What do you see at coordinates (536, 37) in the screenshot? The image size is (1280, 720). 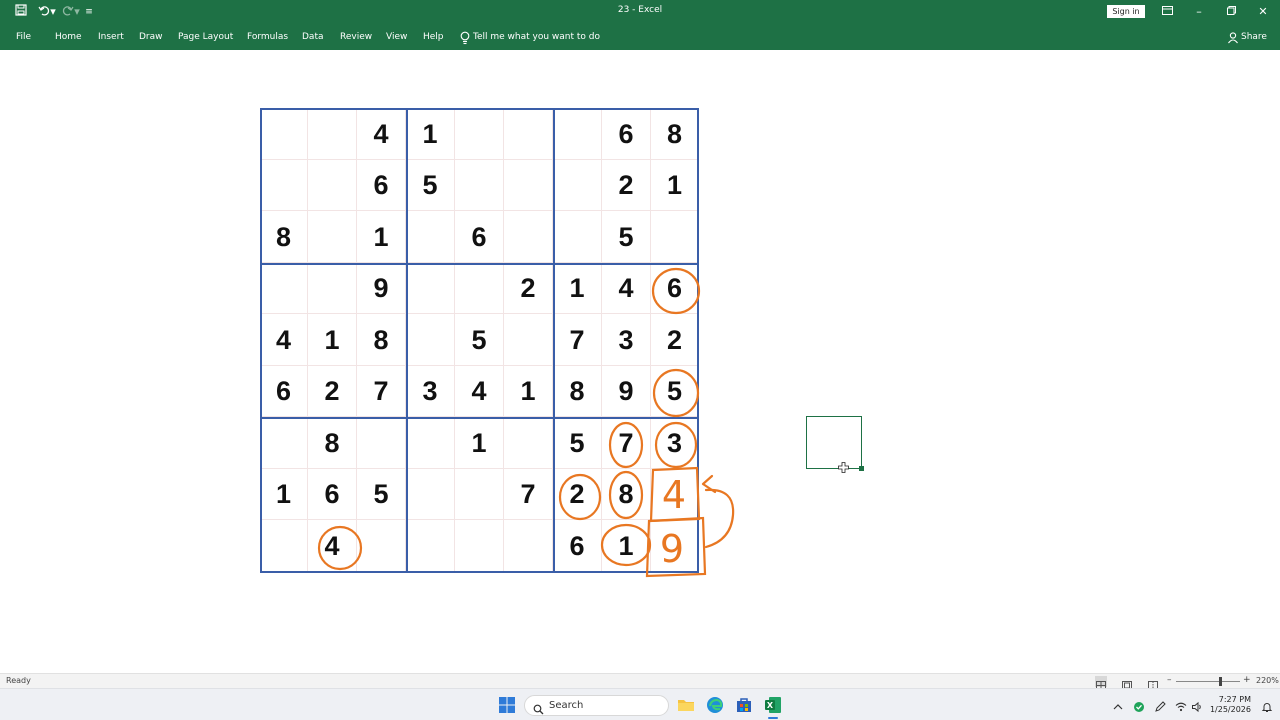 I see `tell-me-search: Tell me what you want to do` at bounding box center [536, 37].